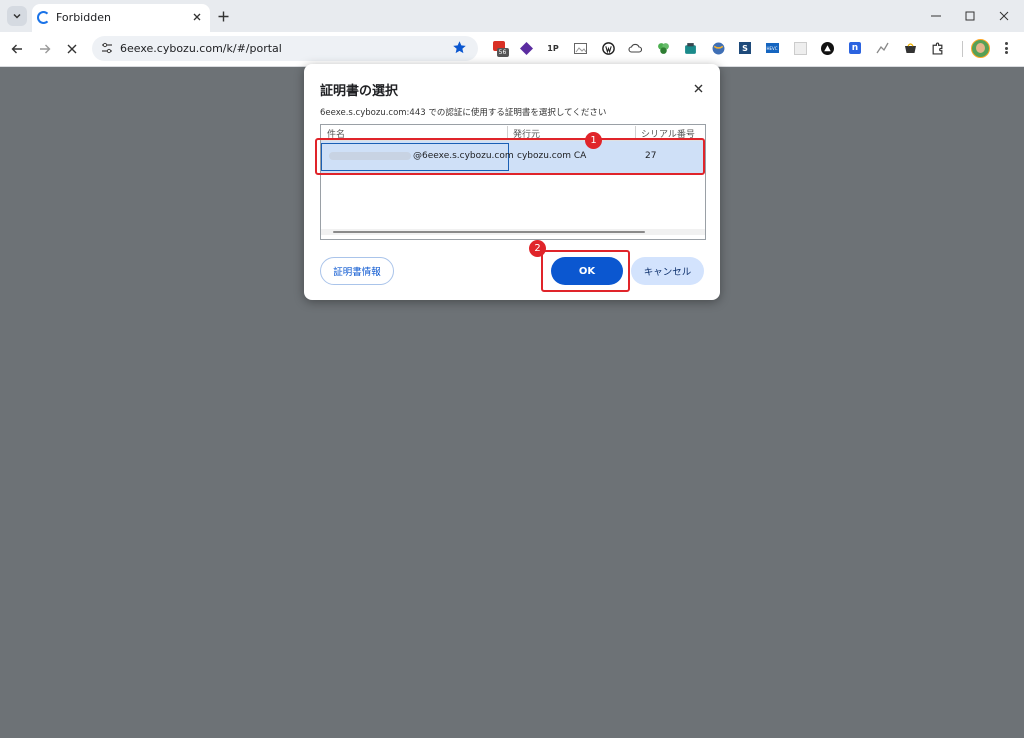 This screenshot has height=738, width=1024. Describe the element at coordinates (937, 48) in the screenshot. I see `puzzle-icon` at that location.